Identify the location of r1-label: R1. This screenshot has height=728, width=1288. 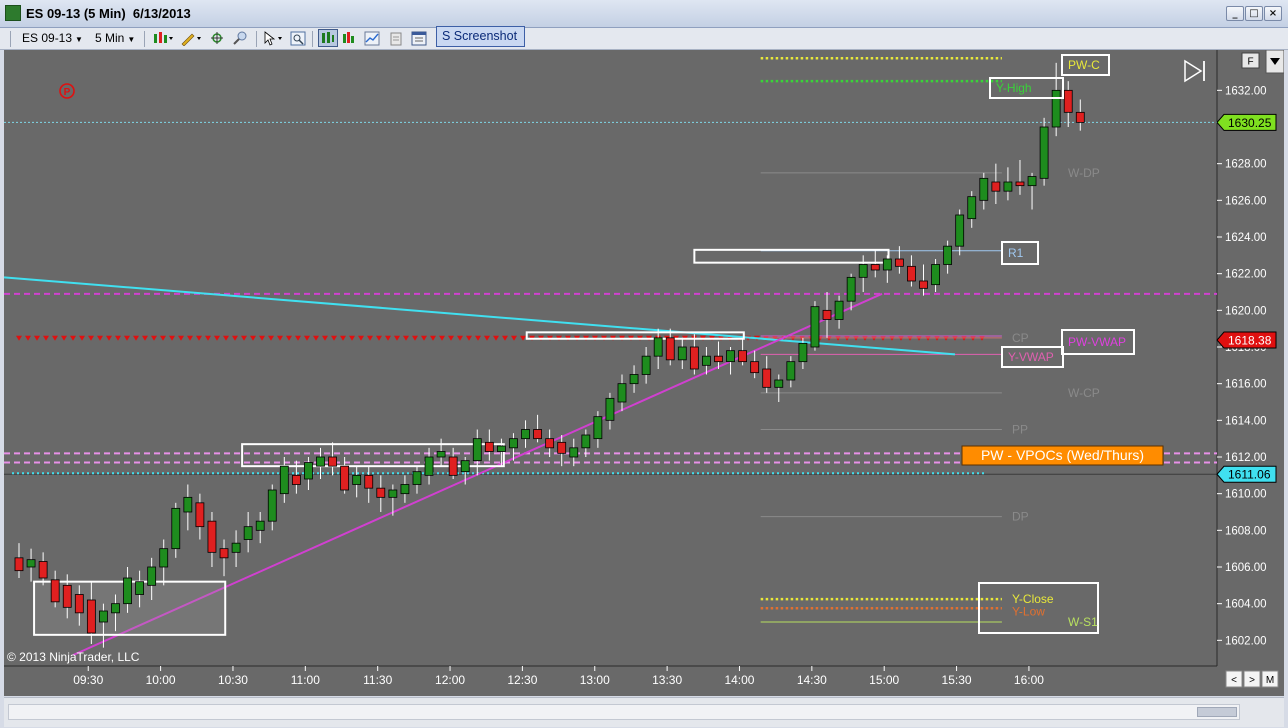
(1016, 253).